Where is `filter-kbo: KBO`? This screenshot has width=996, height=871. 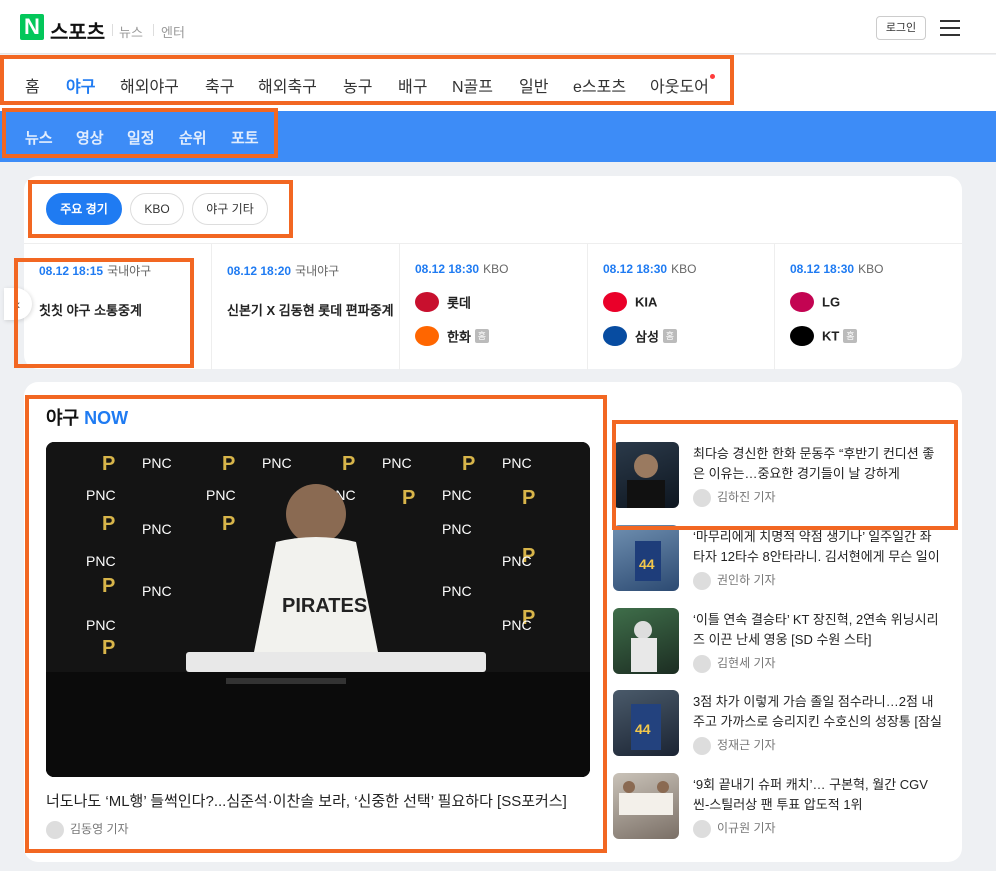
filter-kbo: KBO is located at coordinates (157, 209).